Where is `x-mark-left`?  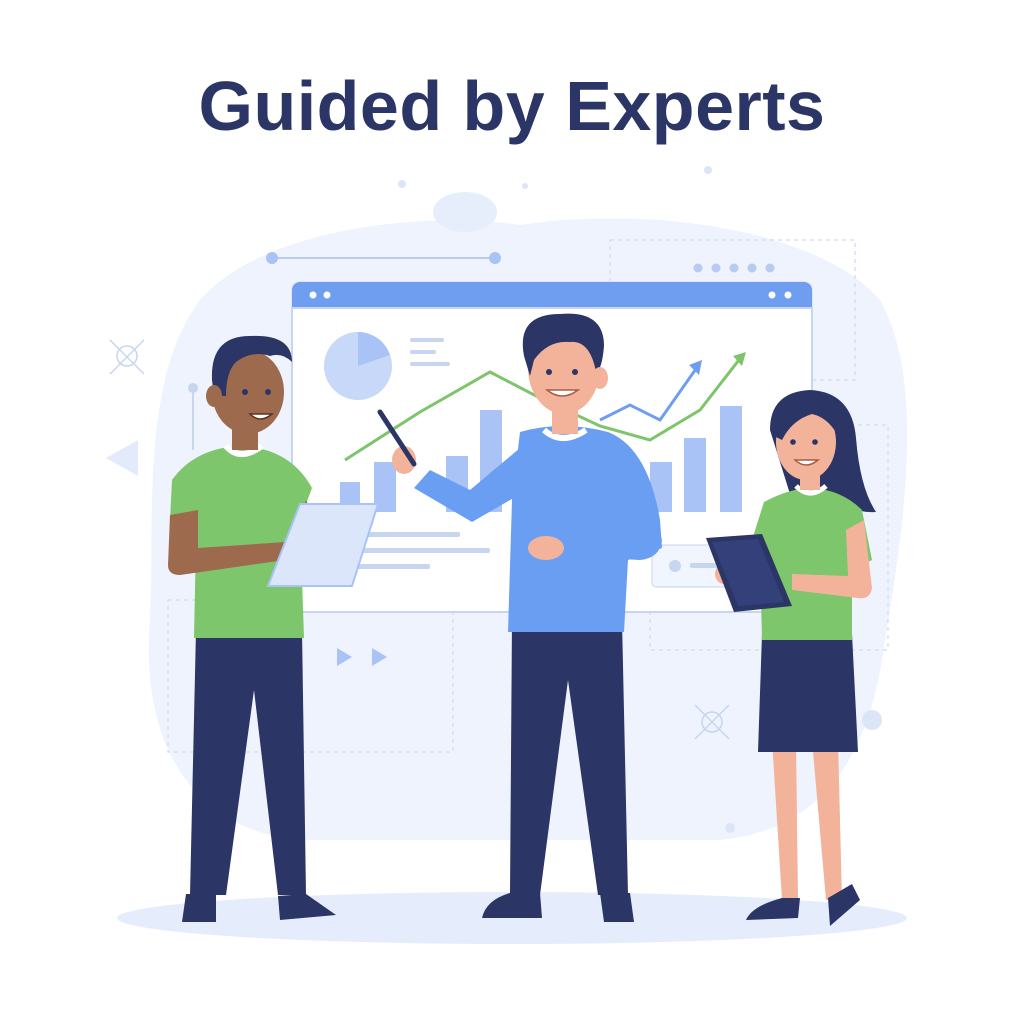
x-mark-left is located at coordinates (127, 357).